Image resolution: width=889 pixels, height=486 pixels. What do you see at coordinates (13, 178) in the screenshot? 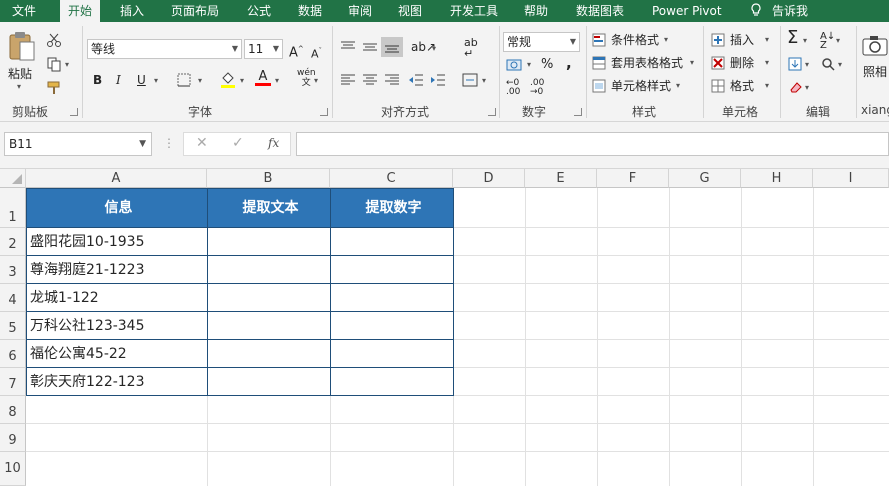
I see `select-all-corner` at bounding box center [13, 178].